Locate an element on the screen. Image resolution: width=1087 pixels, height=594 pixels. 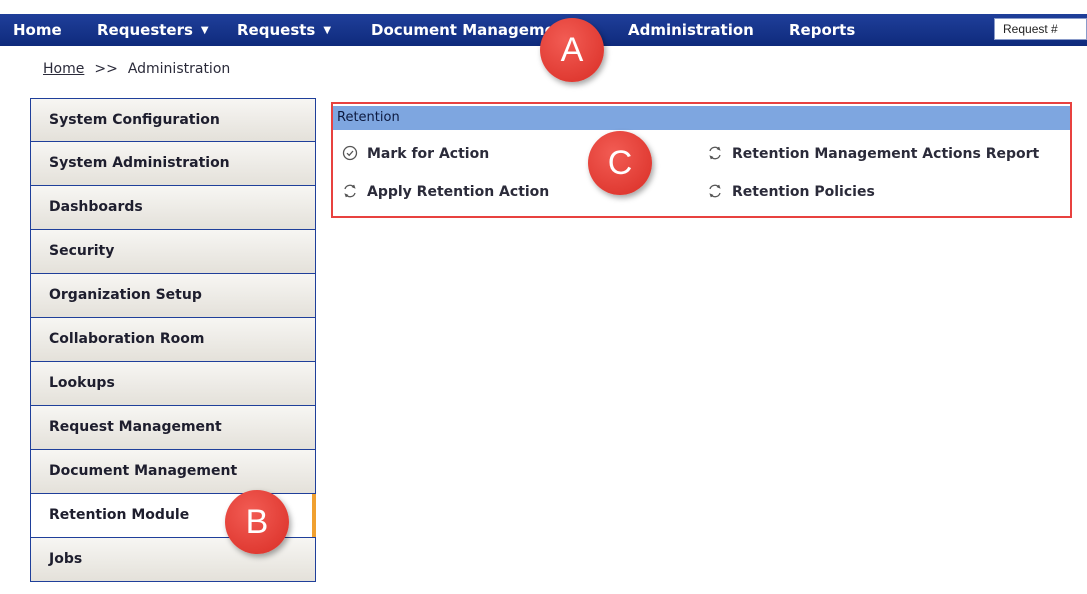
mark-for-action-link: Mark for Action is located at coordinates (415, 153).